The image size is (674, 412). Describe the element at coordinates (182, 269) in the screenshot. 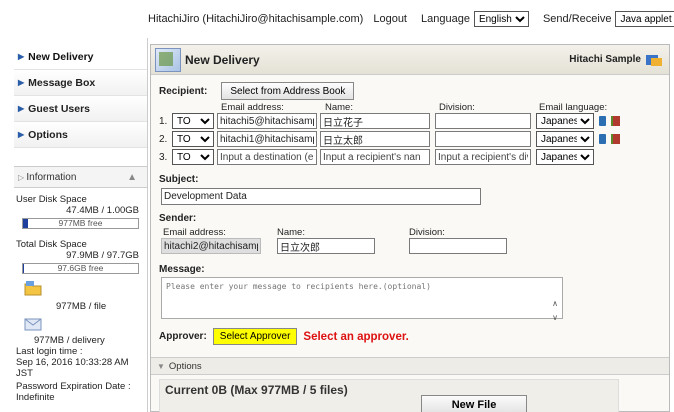

I see `message-label: Message:` at that location.